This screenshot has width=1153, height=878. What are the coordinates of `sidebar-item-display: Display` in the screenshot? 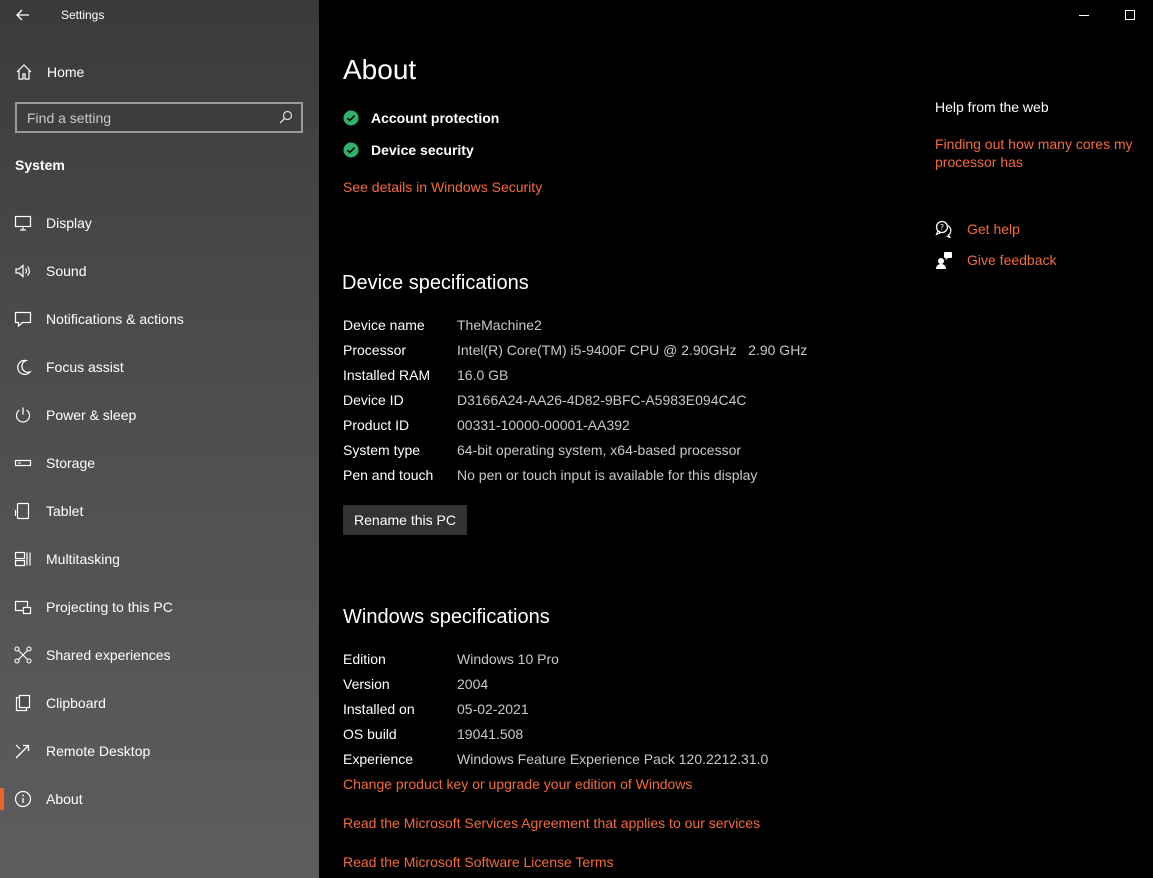 It's located at (159, 223).